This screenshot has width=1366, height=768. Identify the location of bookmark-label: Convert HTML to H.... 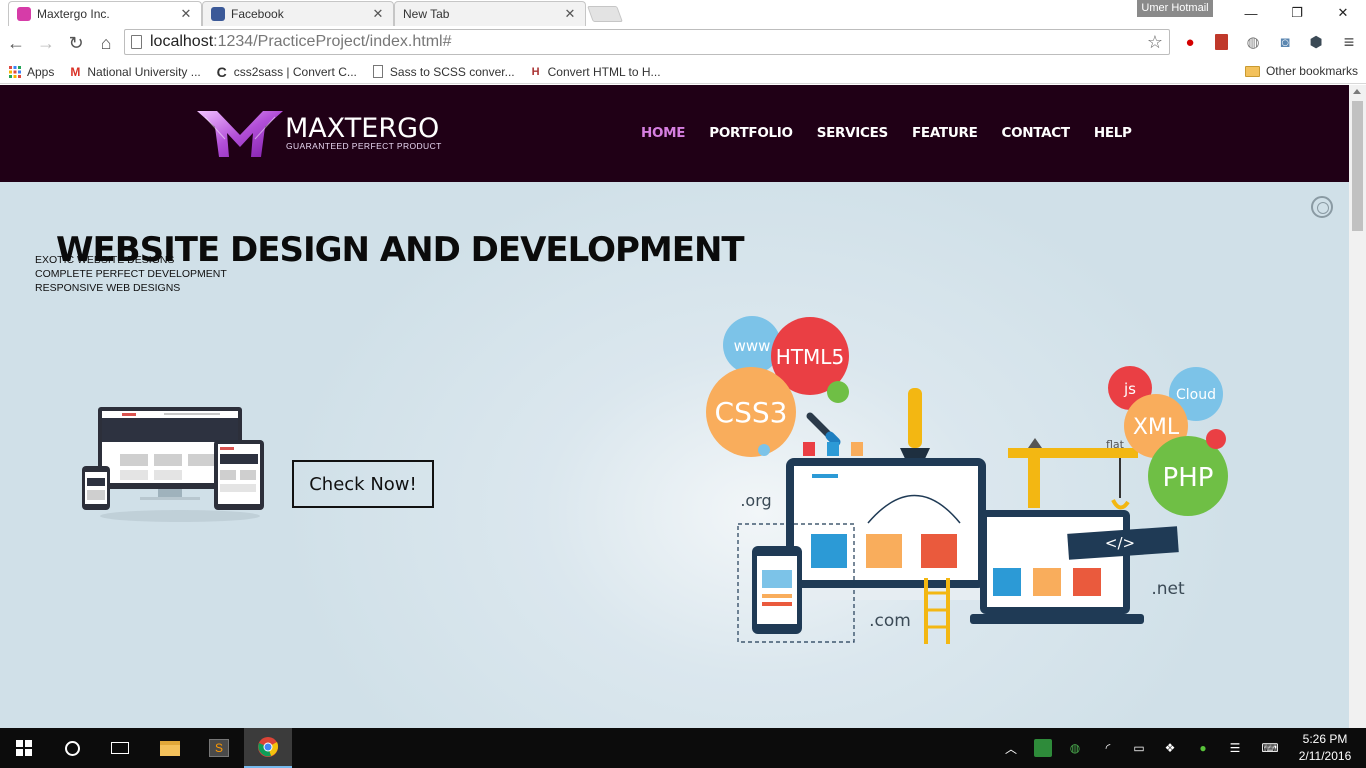
(604, 71).